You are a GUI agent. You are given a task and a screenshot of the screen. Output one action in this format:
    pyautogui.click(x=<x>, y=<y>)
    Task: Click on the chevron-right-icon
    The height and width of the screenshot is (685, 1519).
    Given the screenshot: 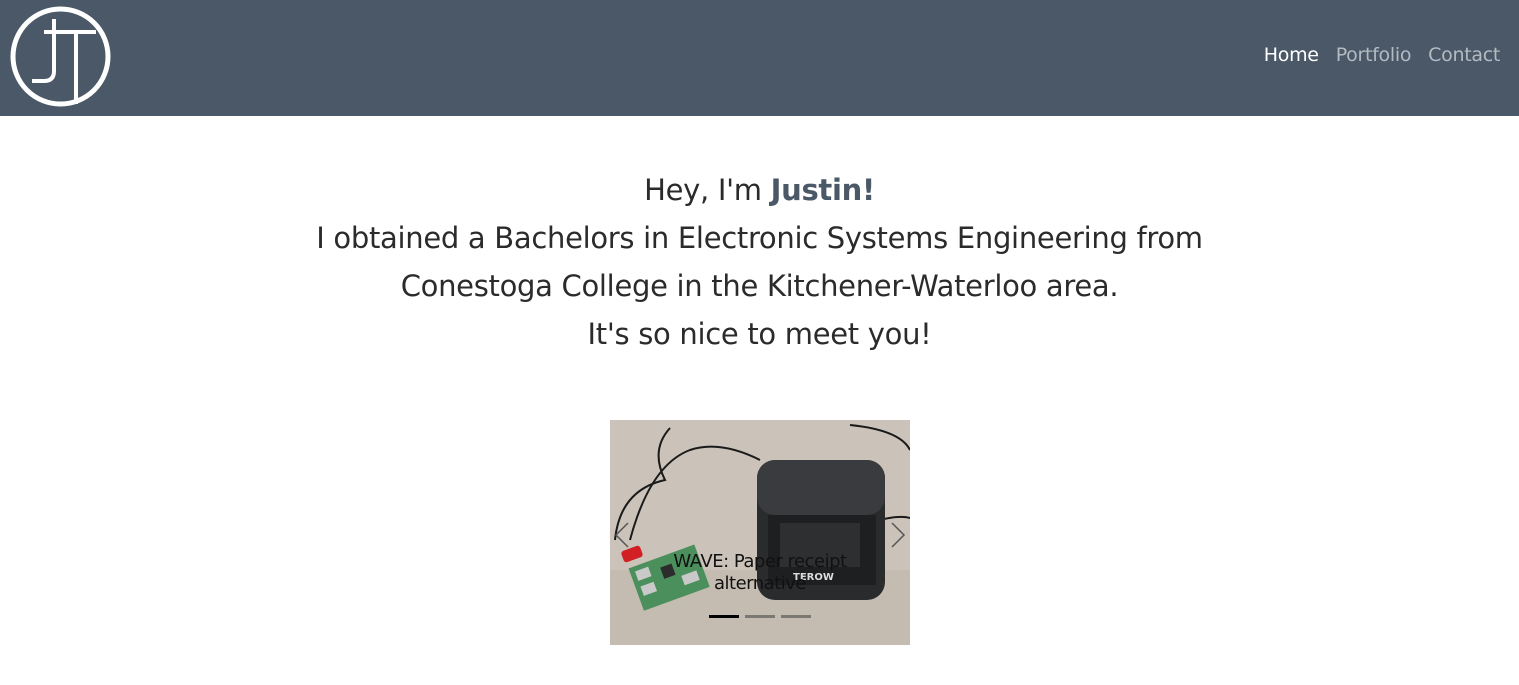 What is the action you would take?
    pyautogui.click(x=898, y=535)
    